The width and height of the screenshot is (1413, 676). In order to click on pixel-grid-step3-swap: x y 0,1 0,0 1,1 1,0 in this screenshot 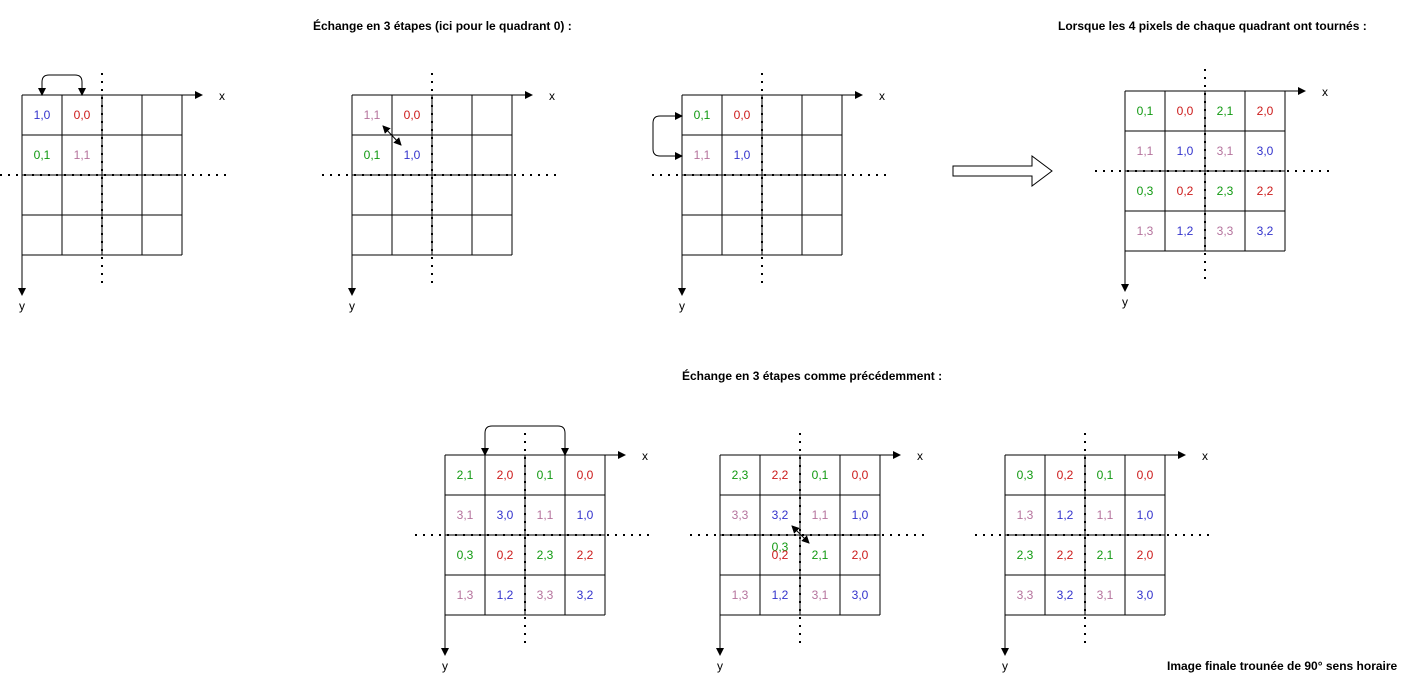, I will do `click(770, 193)`.